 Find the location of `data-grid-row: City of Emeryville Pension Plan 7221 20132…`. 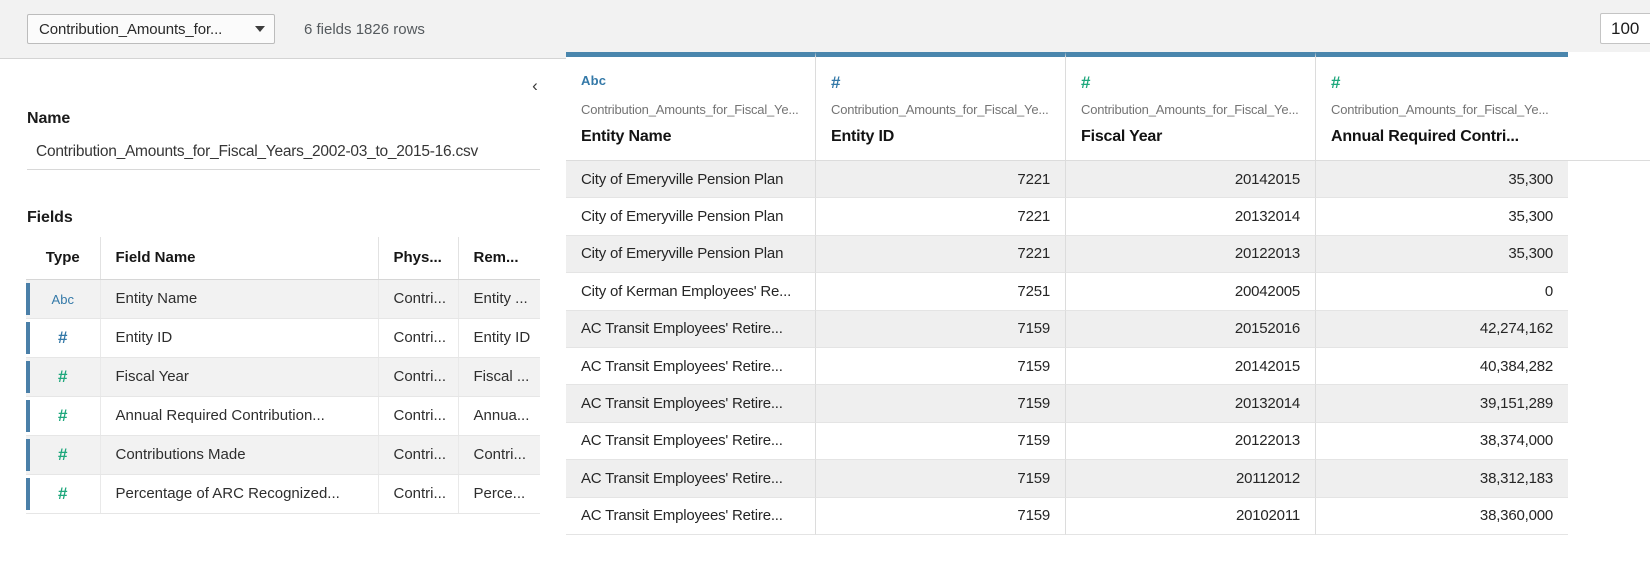

data-grid-row: City of Emeryville Pension Plan 7221 20132… is located at coordinates (1108, 217).